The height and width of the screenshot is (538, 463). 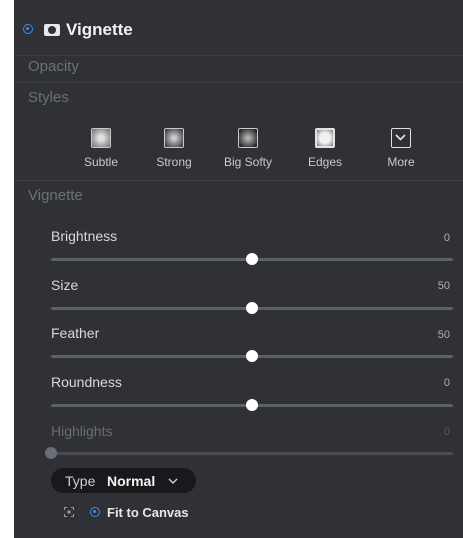 What do you see at coordinates (52, 30) in the screenshot?
I see `vignette-icon` at bounding box center [52, 30].